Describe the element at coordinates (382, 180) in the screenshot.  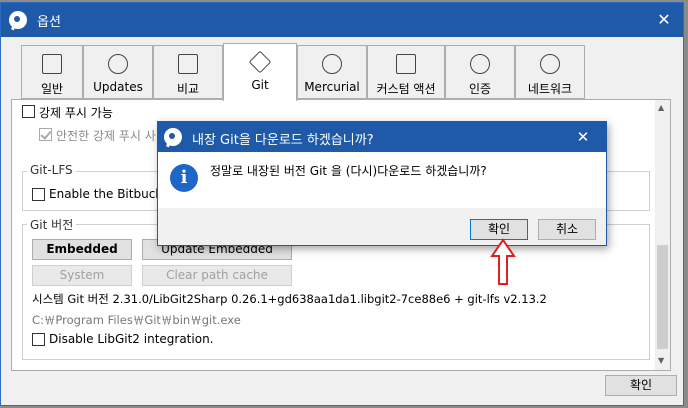
I see `dialog-body: i 정말로 내장된 버전 Git 을 (다시)다운로드 하겠습니까?` at that location.